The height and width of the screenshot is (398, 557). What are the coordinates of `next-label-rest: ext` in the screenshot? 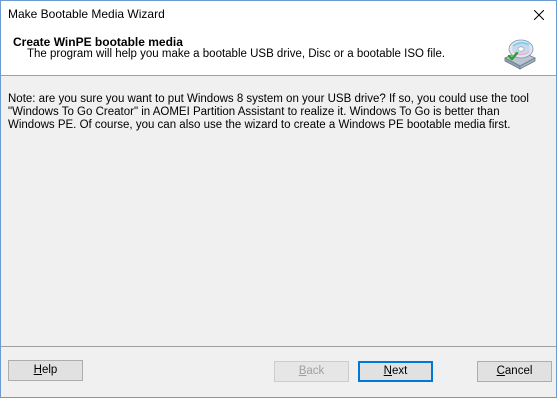 It's located at (399, 371).